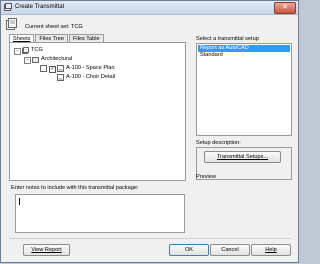  I want to click on setup-list-label: Select a transmittal setup, so click(227, 39).